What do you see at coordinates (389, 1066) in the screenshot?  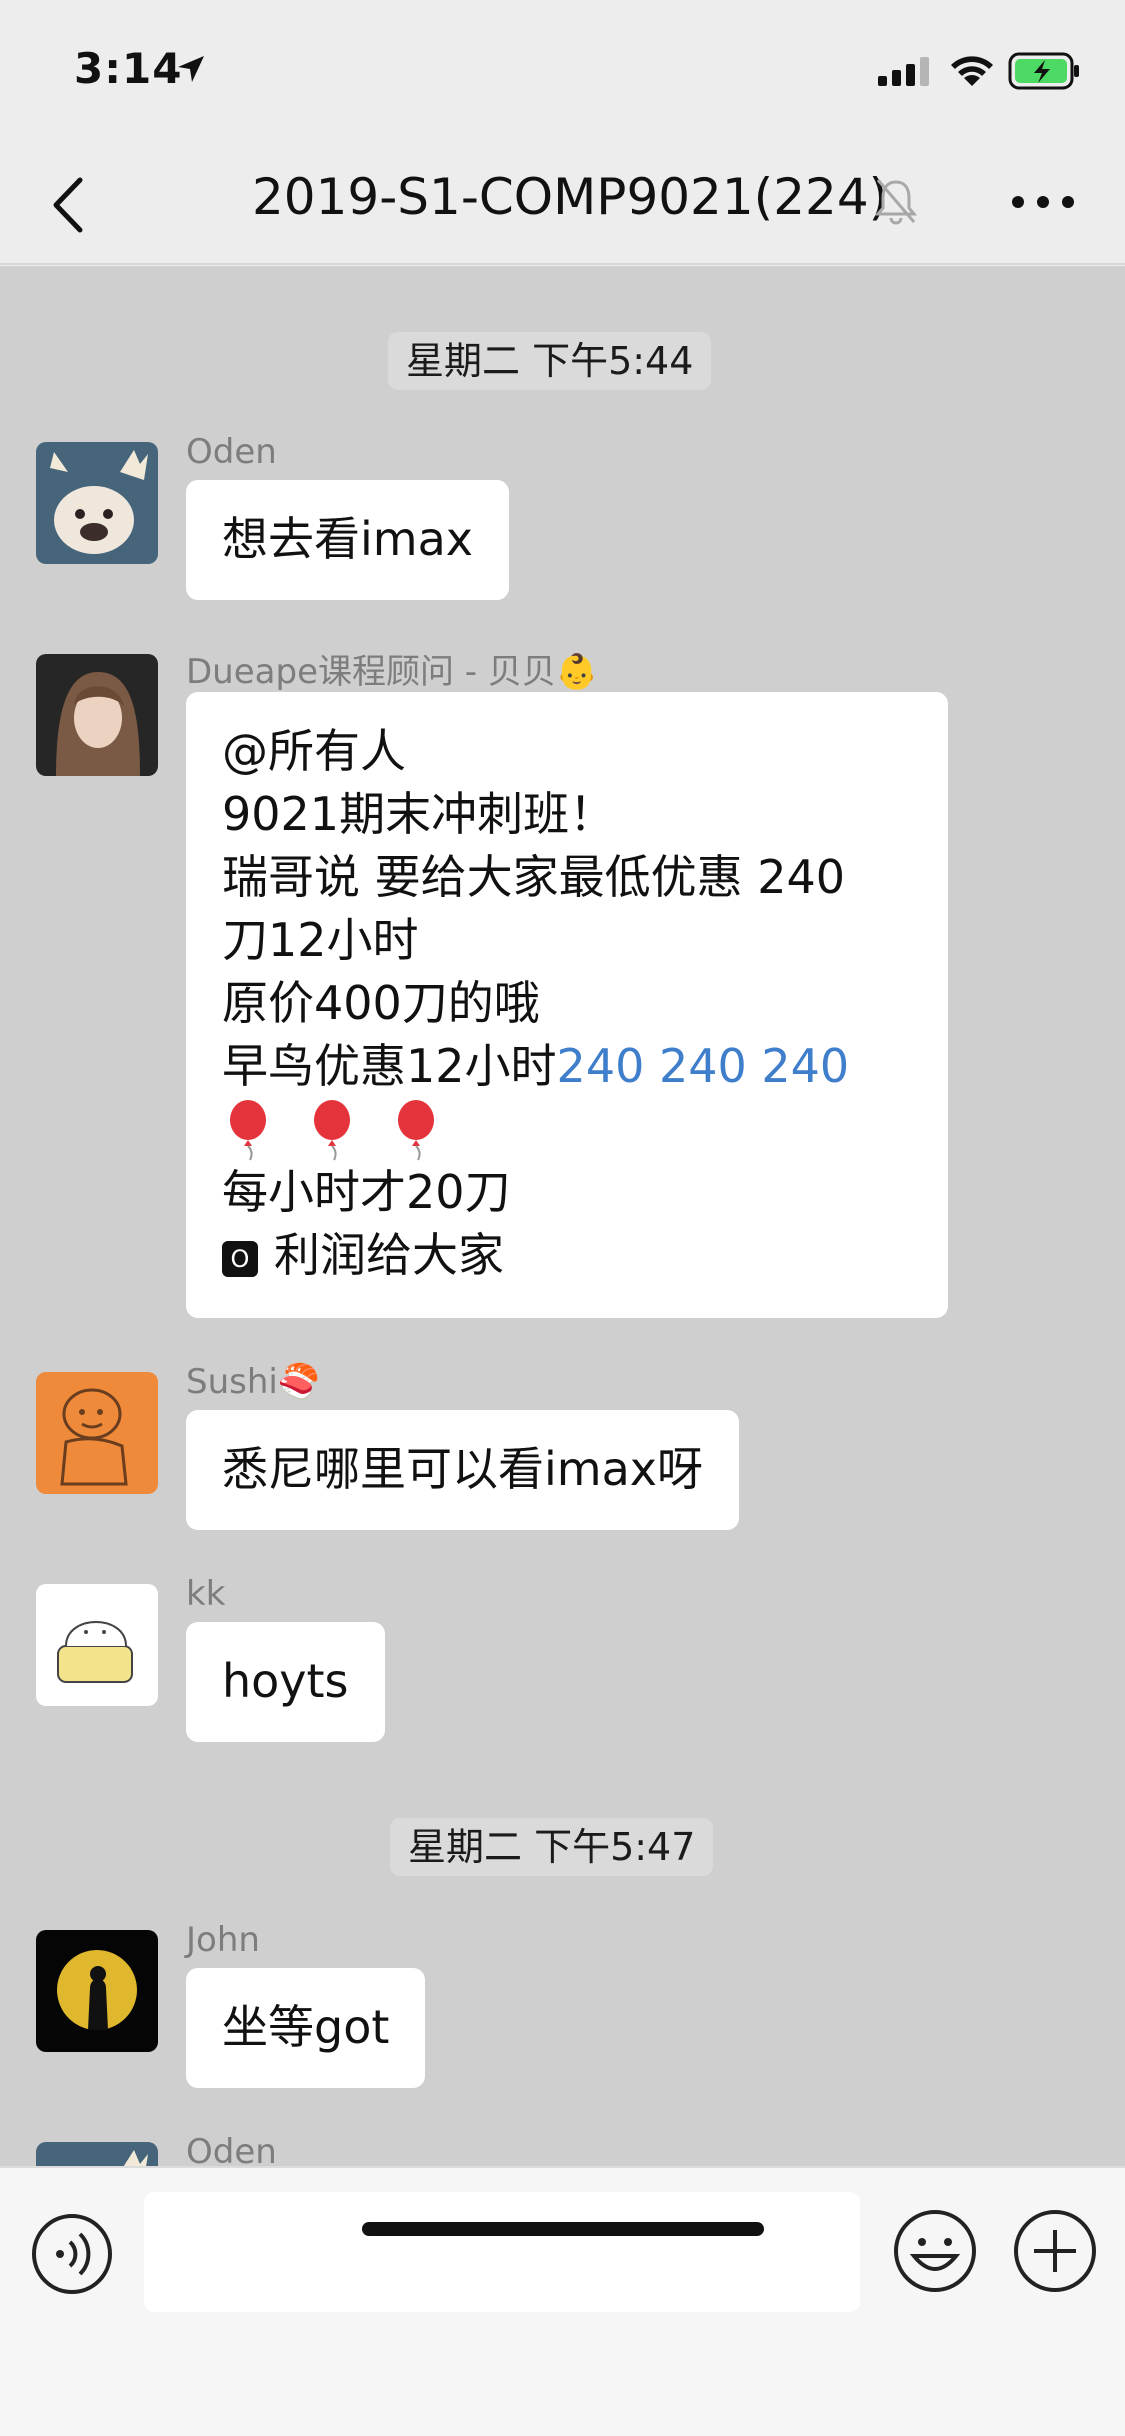 I see `message-text: 早鸟优惠12小时` at bounding box center [389, 1066].